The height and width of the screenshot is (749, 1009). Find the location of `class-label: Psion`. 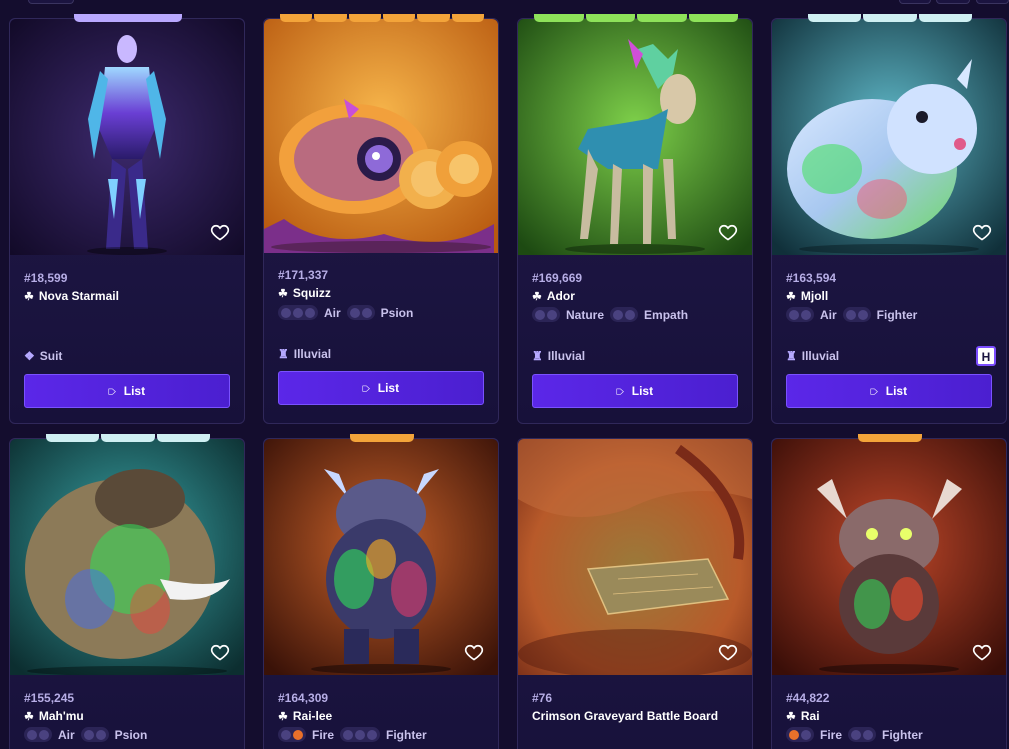

class-label: Psion is located at coordinates (131, 734).